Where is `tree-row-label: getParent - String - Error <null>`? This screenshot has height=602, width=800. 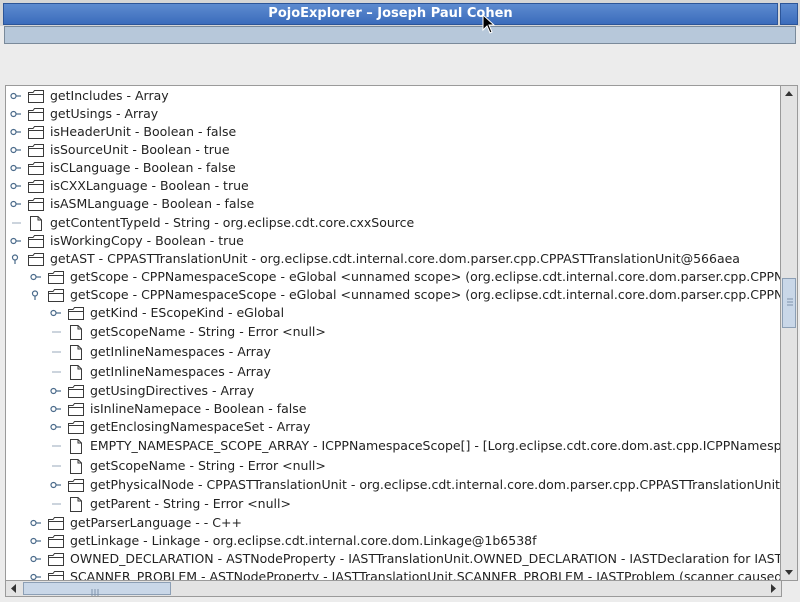 tree-row-label: getParent - String - Error <null> is located at coordinates (190, 503).